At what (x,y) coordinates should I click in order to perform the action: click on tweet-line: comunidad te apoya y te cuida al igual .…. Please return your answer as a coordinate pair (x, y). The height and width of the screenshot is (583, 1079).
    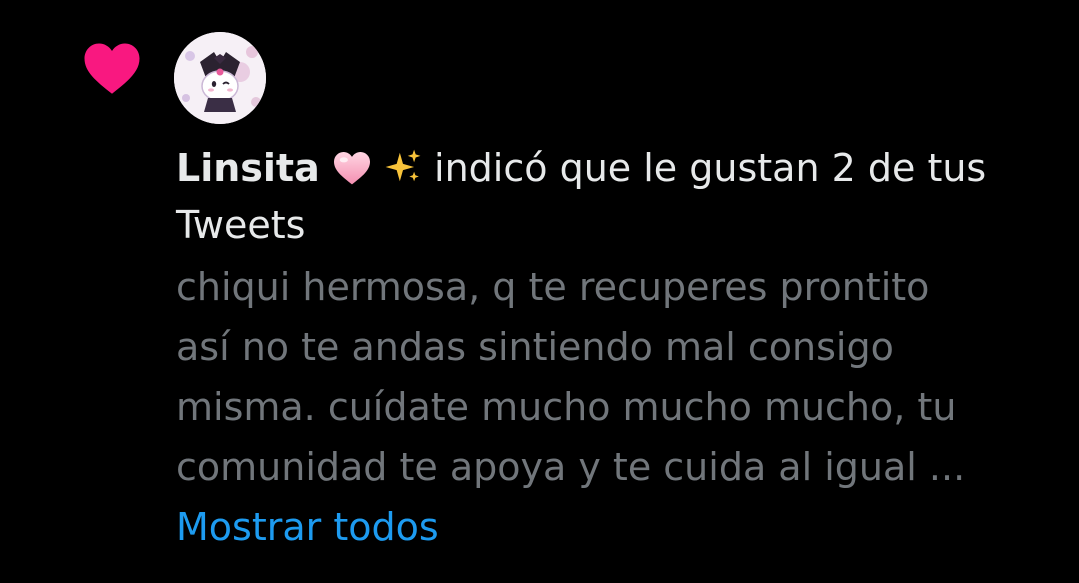
    Looking at the image, I should click on (571, 467).